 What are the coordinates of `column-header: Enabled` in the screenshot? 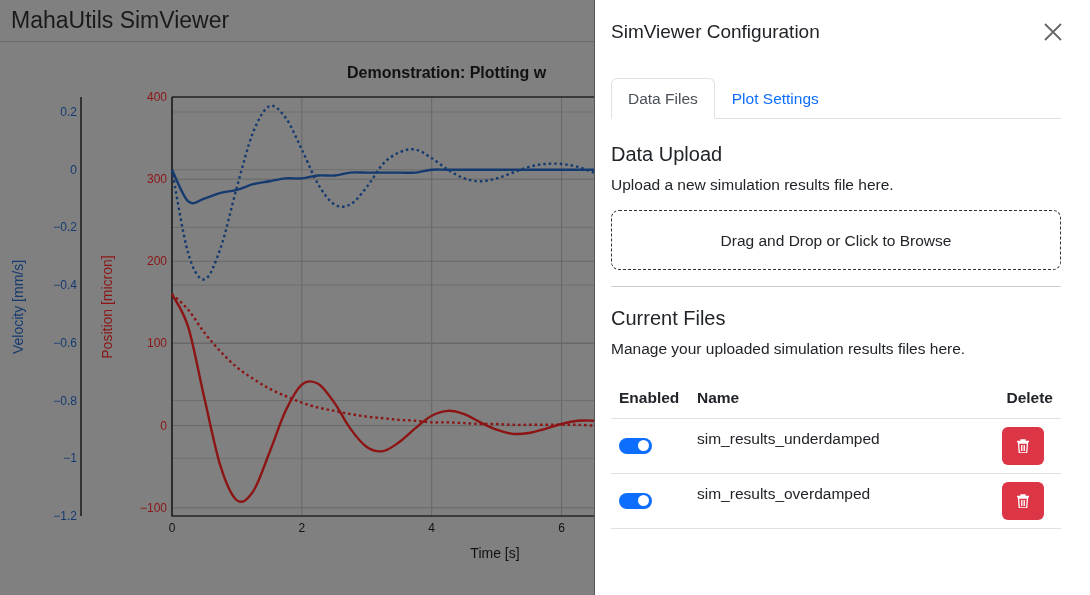 It's located at (649, 398).